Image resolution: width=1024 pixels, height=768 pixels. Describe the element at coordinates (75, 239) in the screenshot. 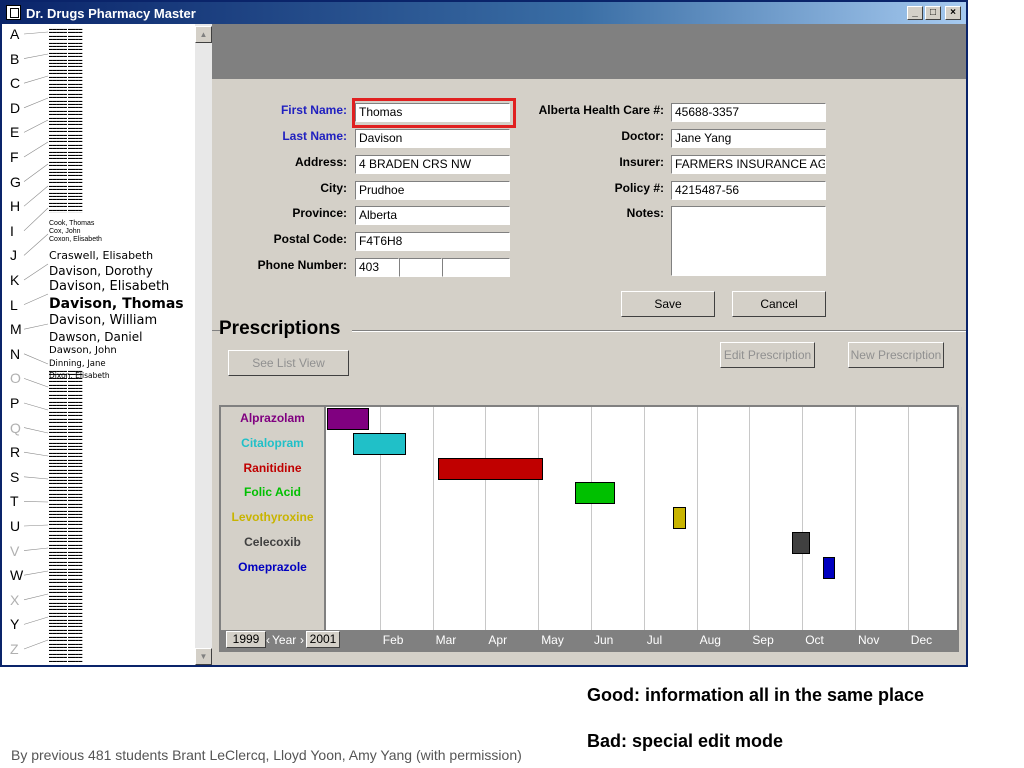

I see `patient-name-item: Coxon, Elisabeth` at that location.